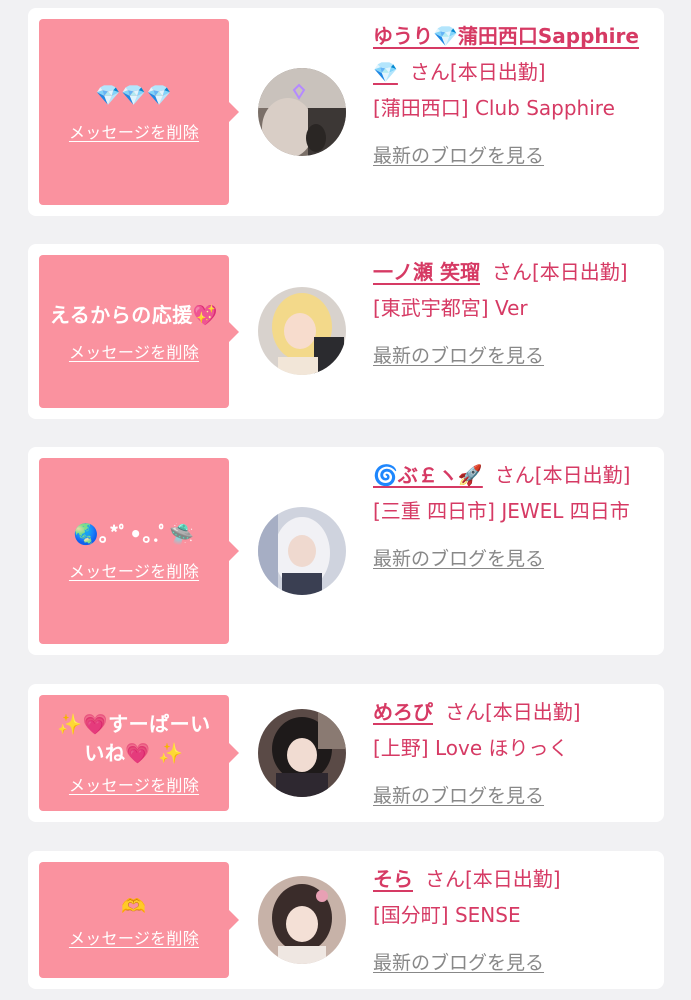 This screenshot has width=691, height=1000. What do you see at coordinates (134, 905) in the screenshot?
I see `message-text: 🫶` at bounding box center [134, 905].